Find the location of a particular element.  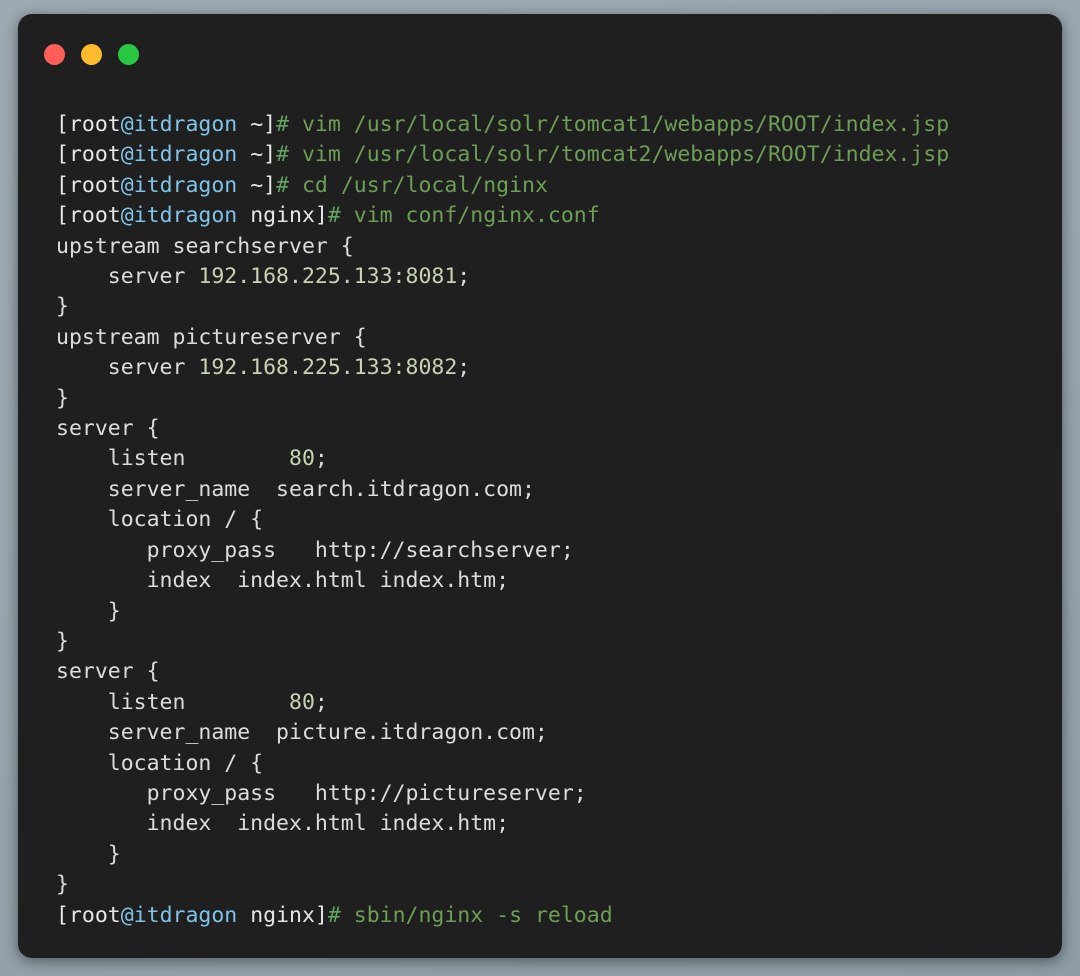

terminal-command: vim conf/nginx.conf is located at coordinates (476, 216).